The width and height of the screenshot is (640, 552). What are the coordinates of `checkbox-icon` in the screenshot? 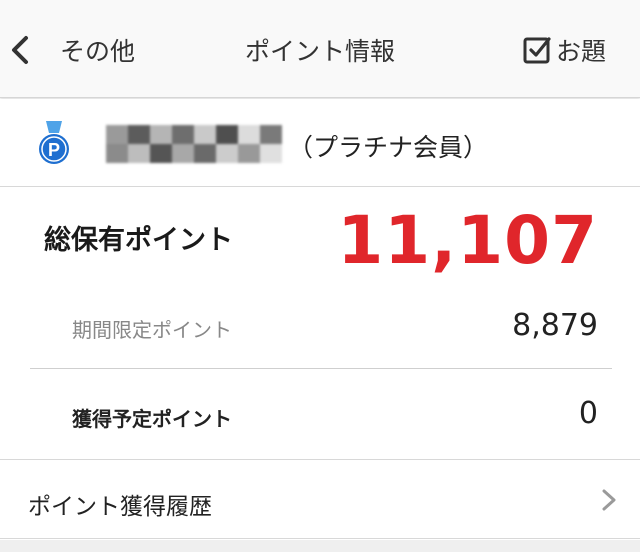 It's located at (537, 50).